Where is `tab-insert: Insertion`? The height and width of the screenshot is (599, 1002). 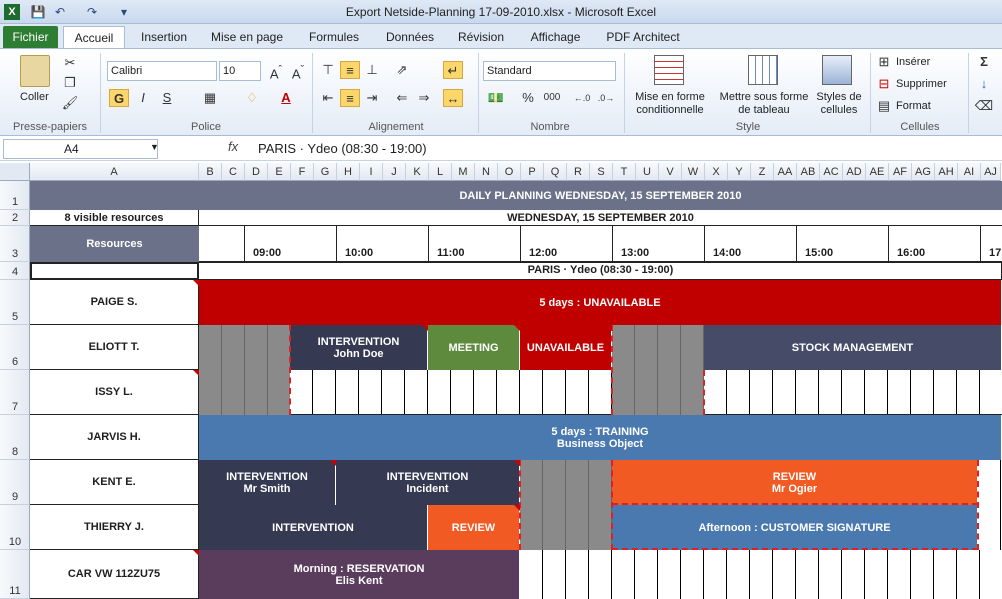 tab-insert: Insertion is located at coordinates (164, 37).